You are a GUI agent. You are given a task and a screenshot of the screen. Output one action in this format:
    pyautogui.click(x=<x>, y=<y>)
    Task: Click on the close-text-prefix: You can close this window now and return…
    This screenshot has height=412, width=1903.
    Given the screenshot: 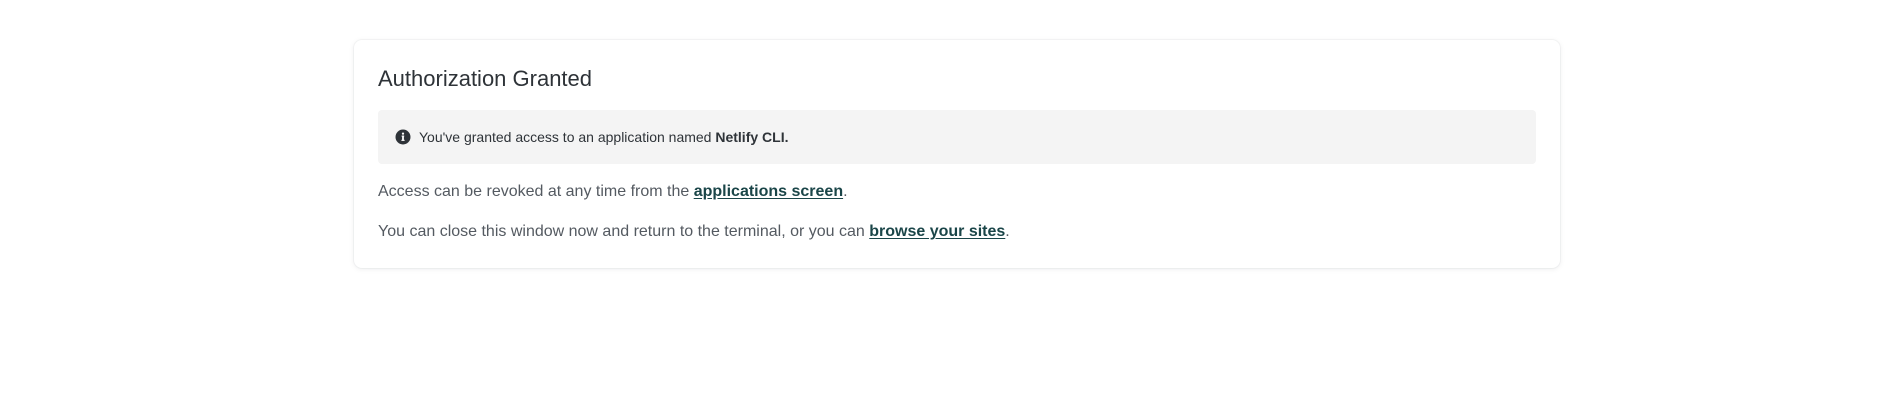 What is the action you would take?
    pyautogui.click(x=624, y=231)
    